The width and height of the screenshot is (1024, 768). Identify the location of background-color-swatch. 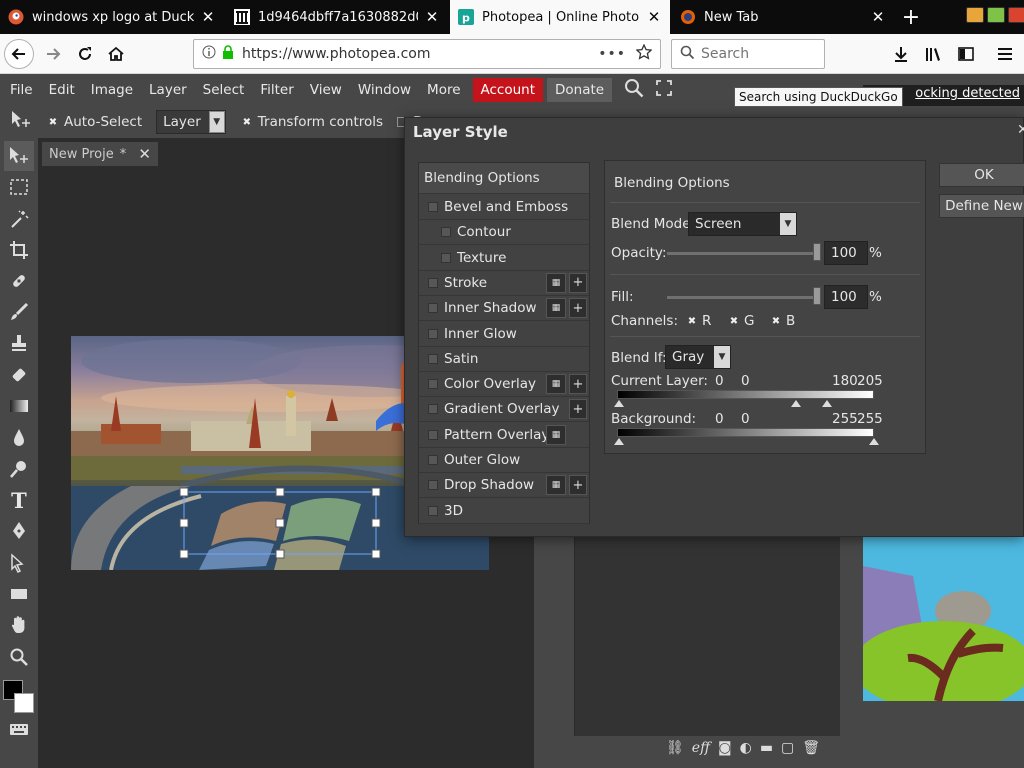
(24, 703).